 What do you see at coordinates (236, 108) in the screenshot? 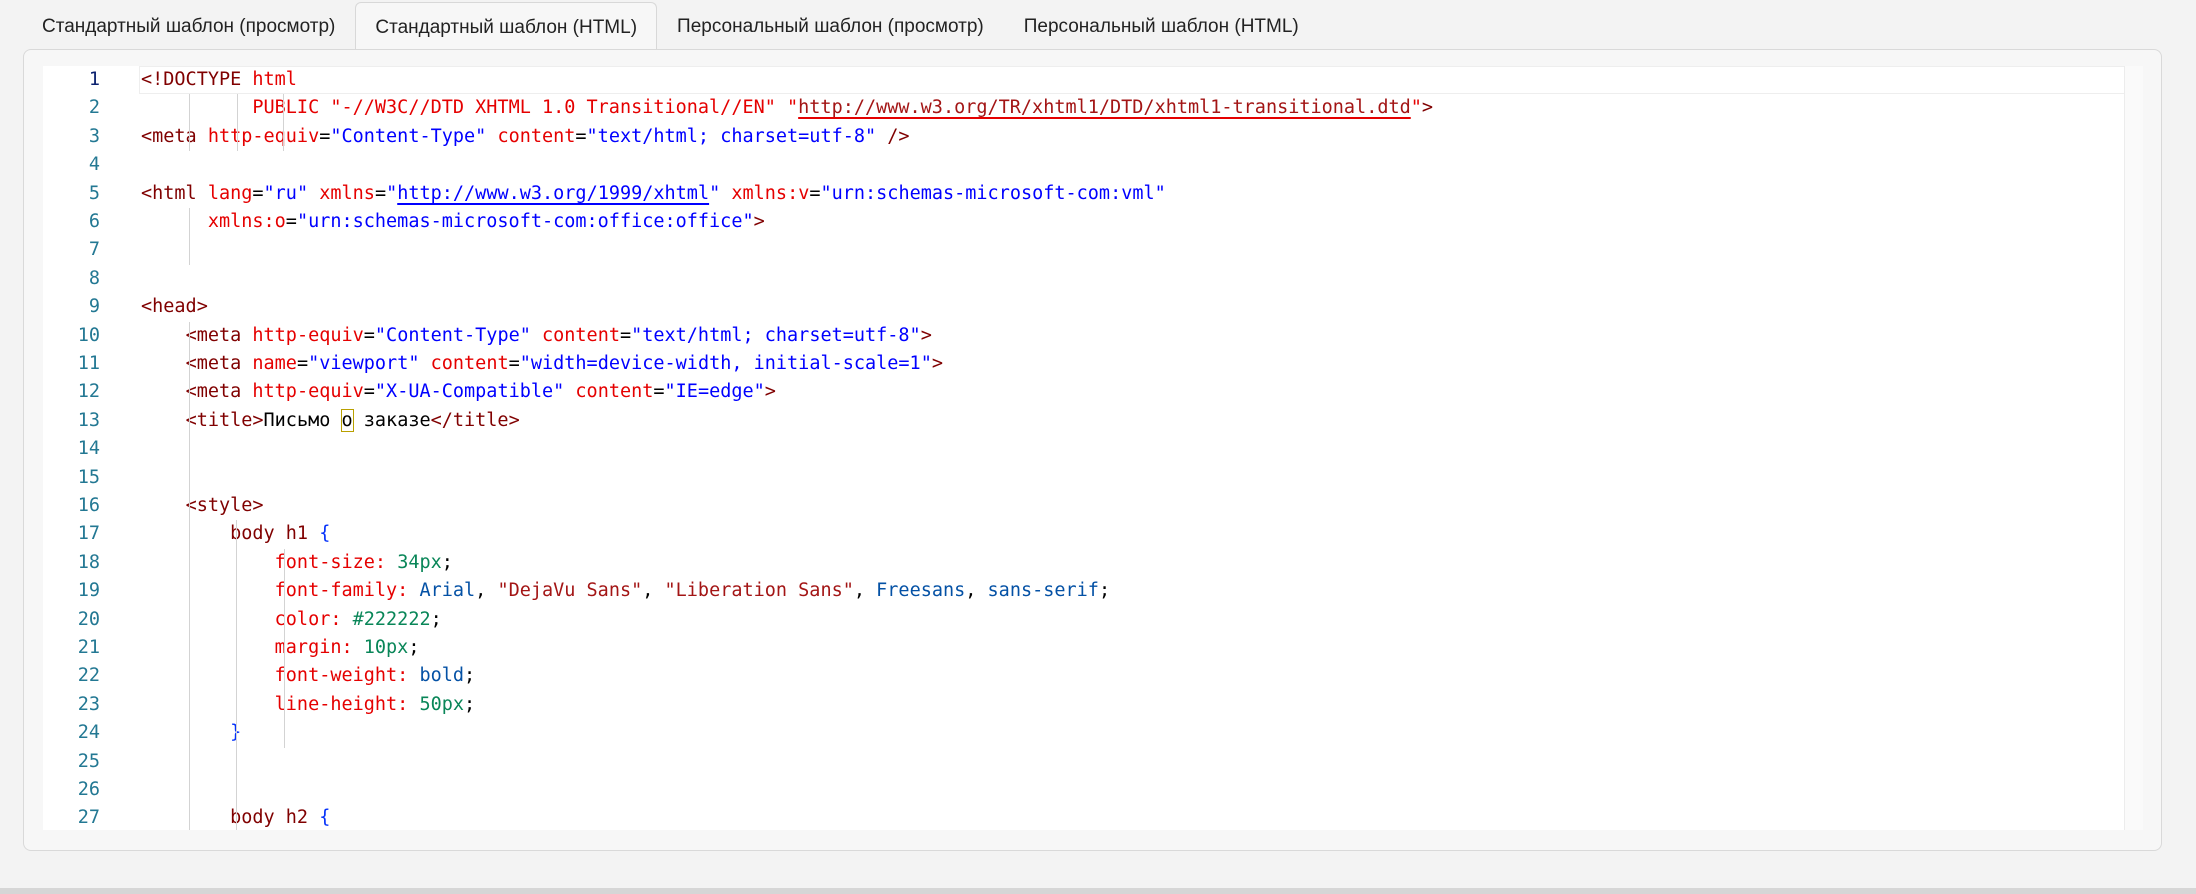
I see `code-token: PUBLIC` at bounding box center [236, 108].